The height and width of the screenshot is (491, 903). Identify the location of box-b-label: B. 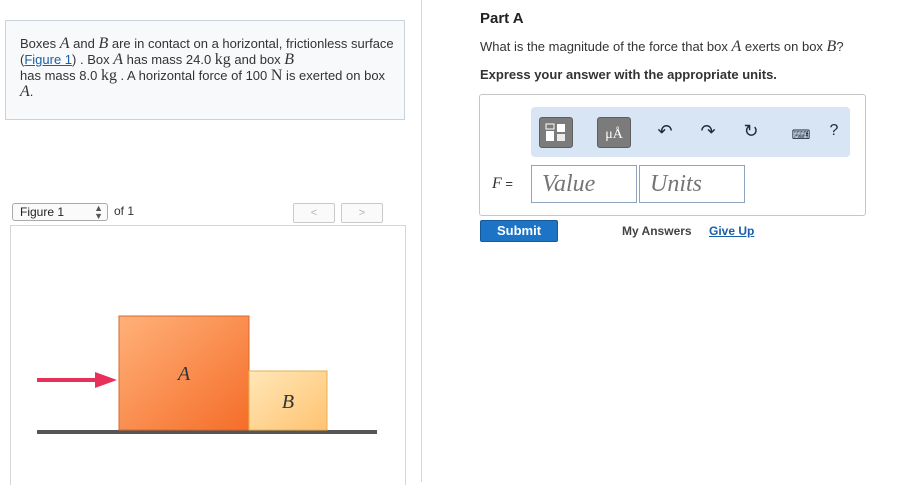
(288, 402).